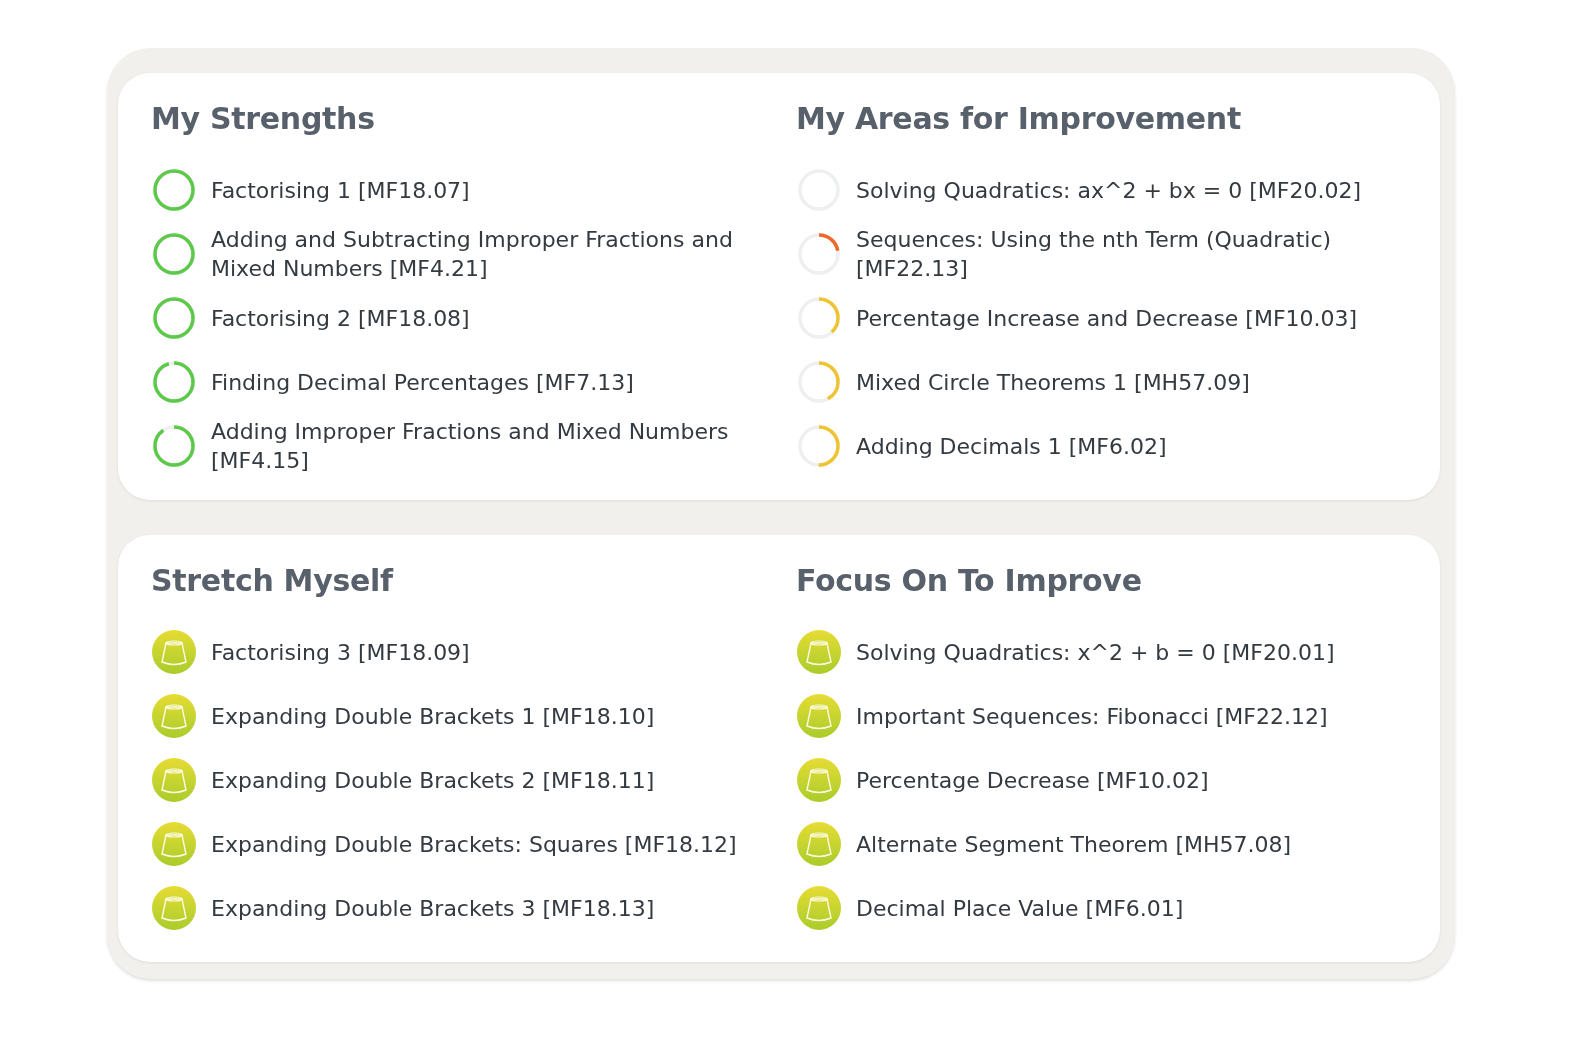 This screenshot has height=1056, width=1580. What do you see at coordinates (472, 254) in the screenshot?
I see `topic-label: Adding and Subtracting Improper Fractions and Mixed Numbers [MF4.21]` at bounding box center [472, 254].